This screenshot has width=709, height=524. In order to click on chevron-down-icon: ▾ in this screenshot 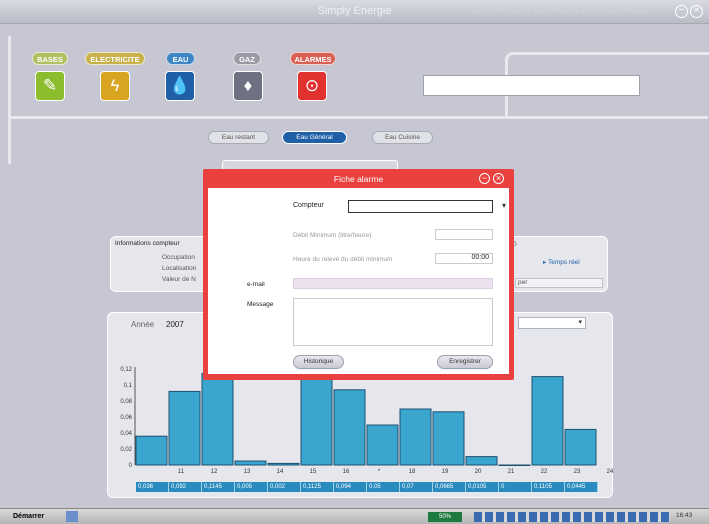, I will do `click(503, 205)`.